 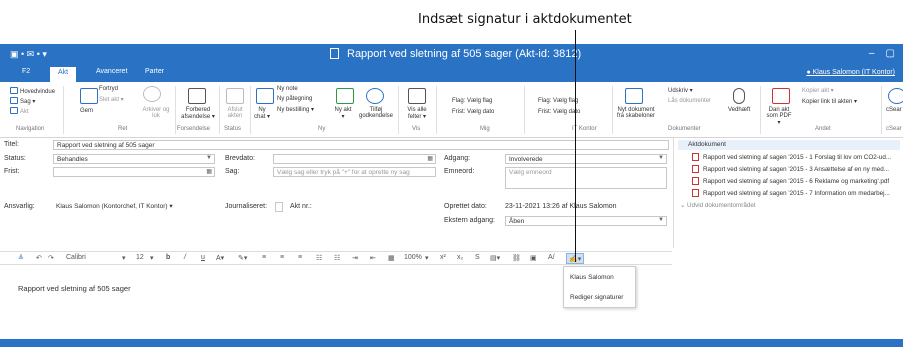 What do you see at coordinates (89, 96) in the screenshot?
I see `save-icon` at bounding box center [89, 96].